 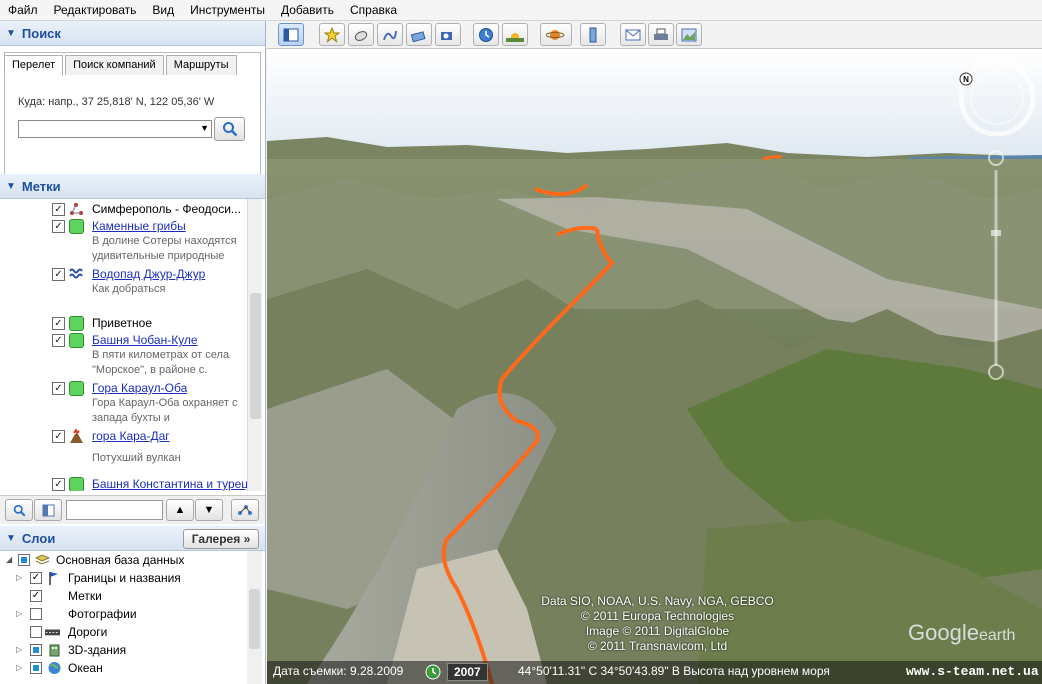 What do you see at coordinates (132, 186) in the screenshot?
I see `places-panel-header: ▼ Метки` at bounding box center [132, 186].